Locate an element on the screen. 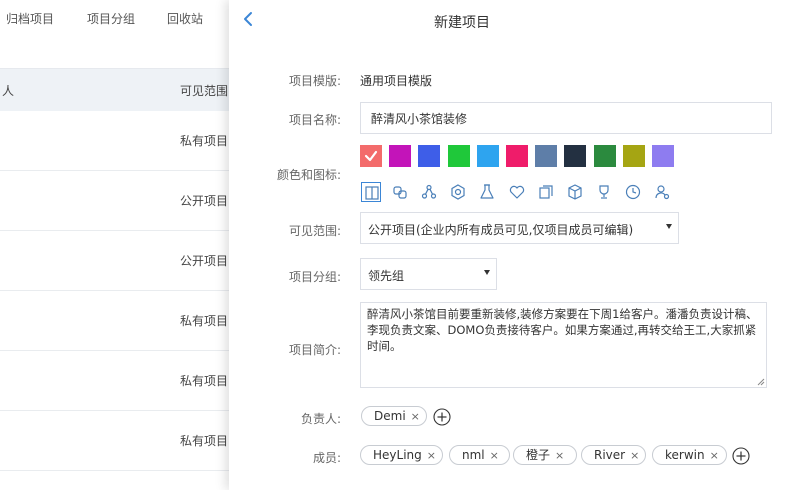  column-header-owner: 人 is located at coordinates (8, 91).